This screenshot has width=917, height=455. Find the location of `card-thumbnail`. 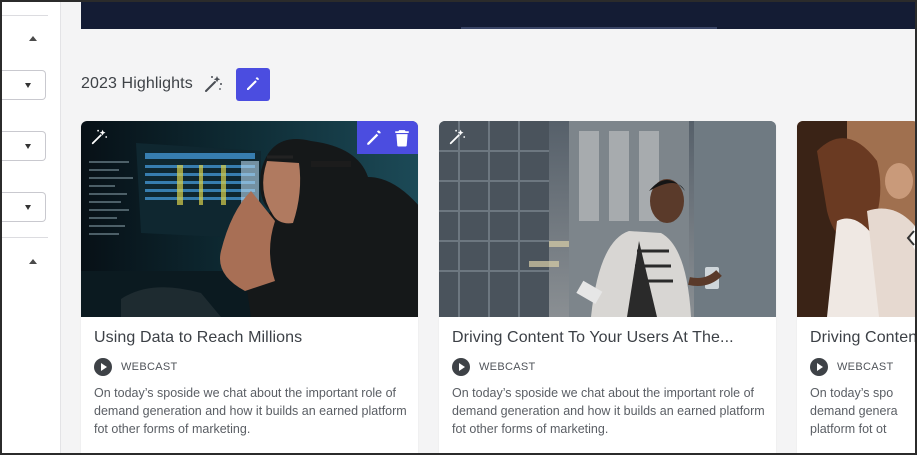

card-thumbnail is located at coordinates (857, 219).